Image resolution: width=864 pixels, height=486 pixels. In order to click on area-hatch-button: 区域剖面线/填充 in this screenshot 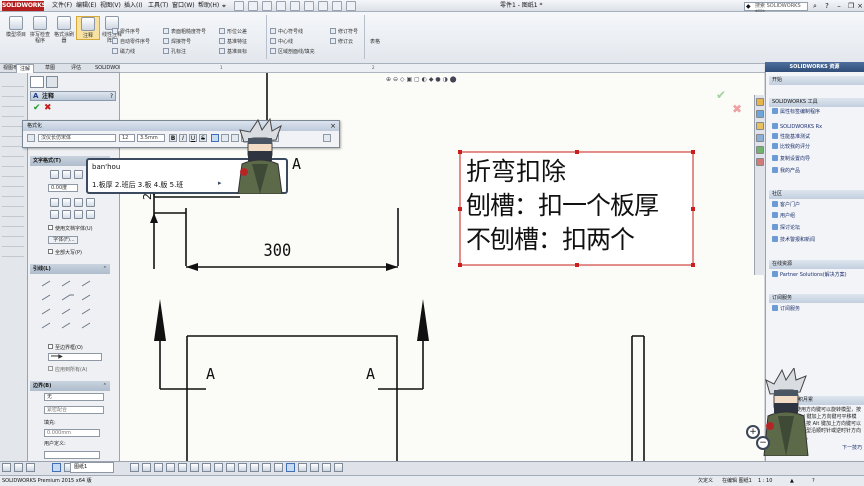, I will do `click(292, 52)`.